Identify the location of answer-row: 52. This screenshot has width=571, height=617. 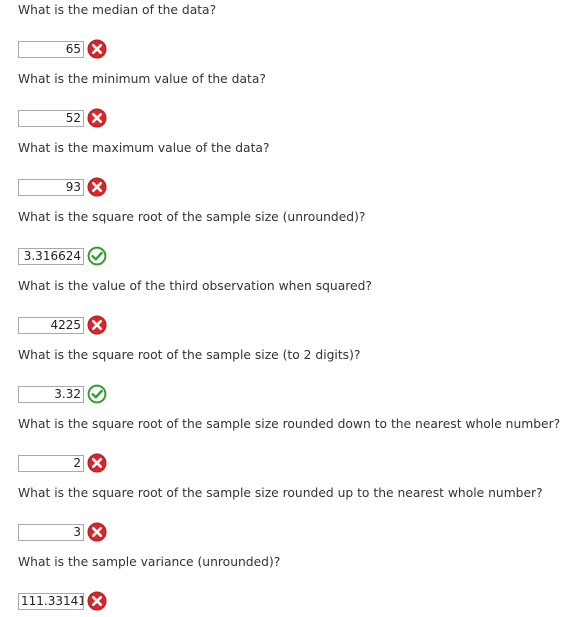
(62, 118).